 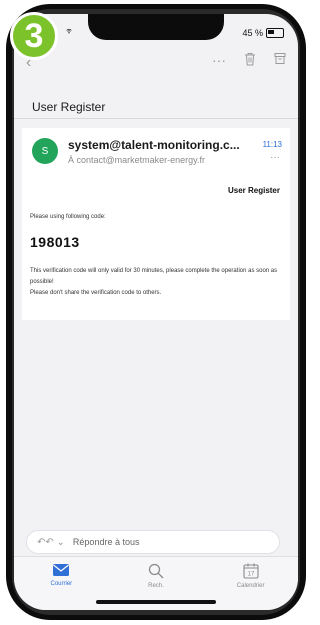 What do you see at coordinates (153, 542) in the screenshot?
I see `reply-bar: ↶↶ ⌄ Répondre à tous` at bounding box center [153, 542].